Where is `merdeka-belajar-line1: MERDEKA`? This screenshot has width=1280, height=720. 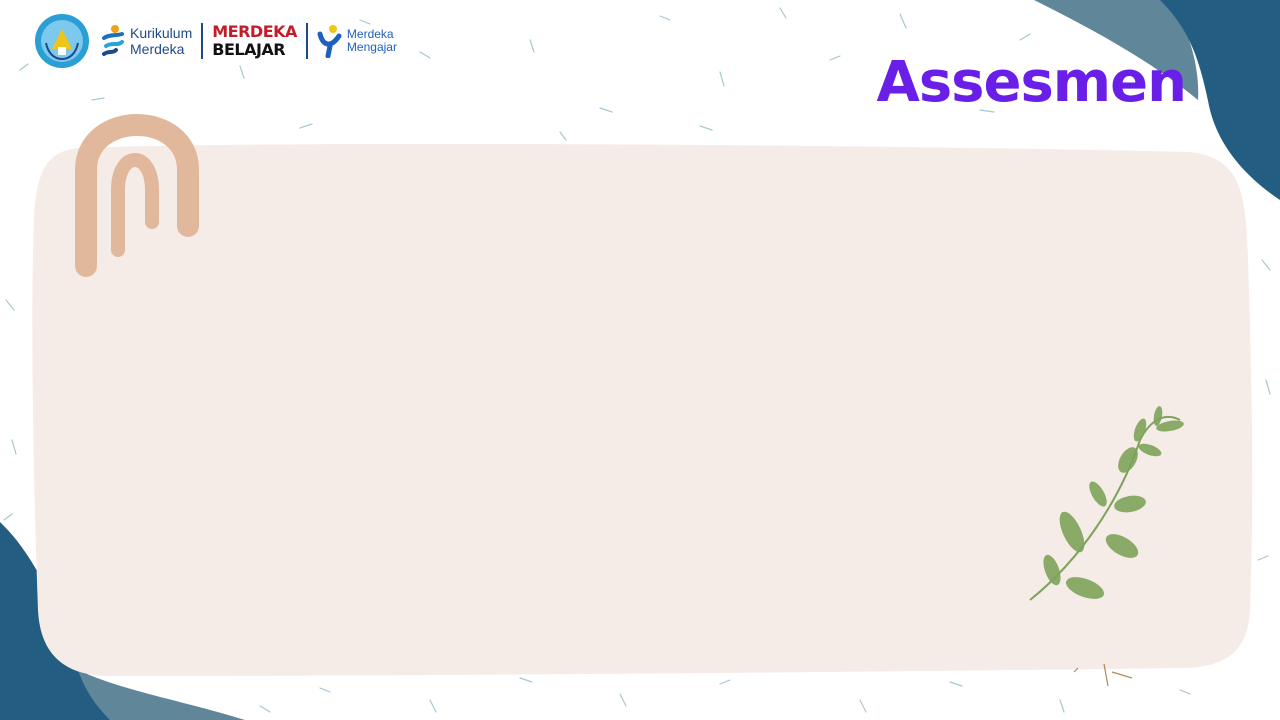
merdeka-belajar-line1: MERDEKA is located at coordinates (254, 31).